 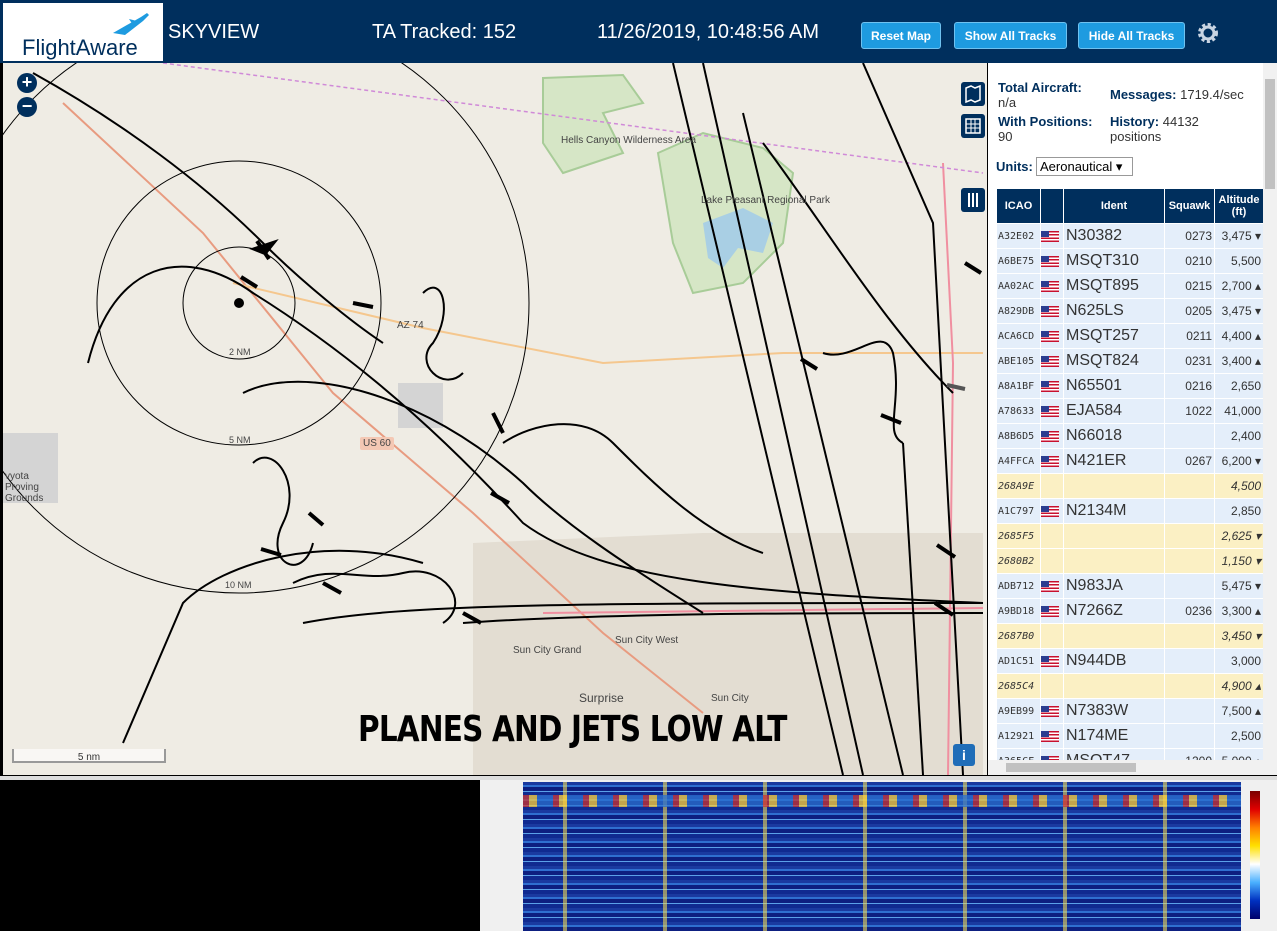 I want to click on receiver-location, so click(x=239, y=303).